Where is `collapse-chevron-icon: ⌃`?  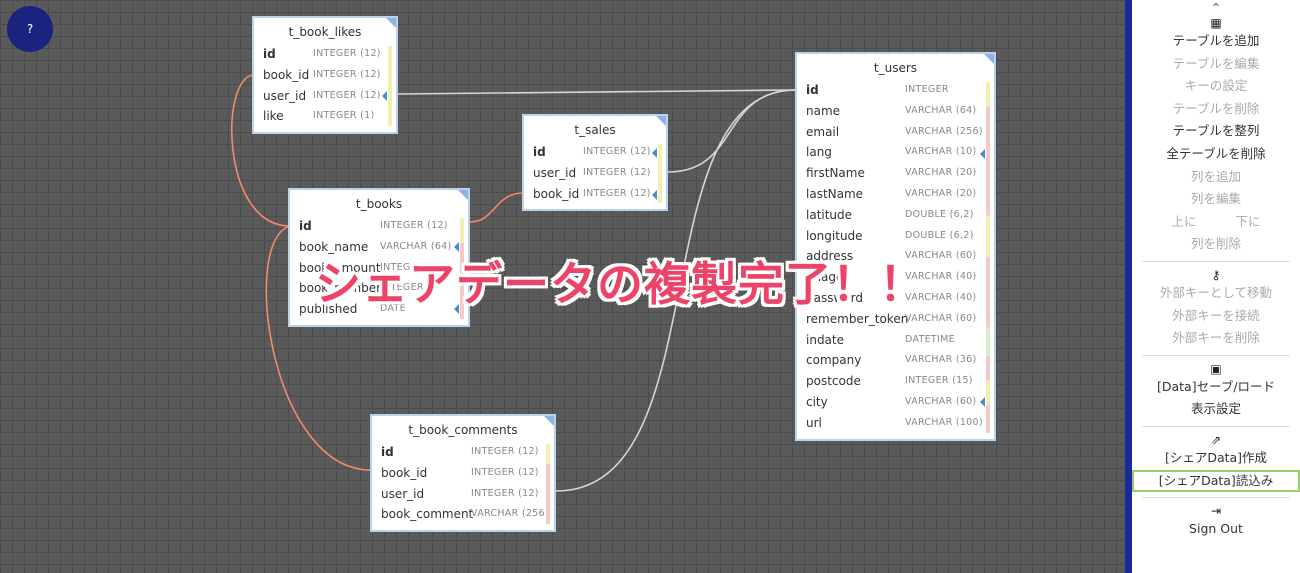
collapse-chevron-icon: ⌃ is located at coordinates (1216, 8).